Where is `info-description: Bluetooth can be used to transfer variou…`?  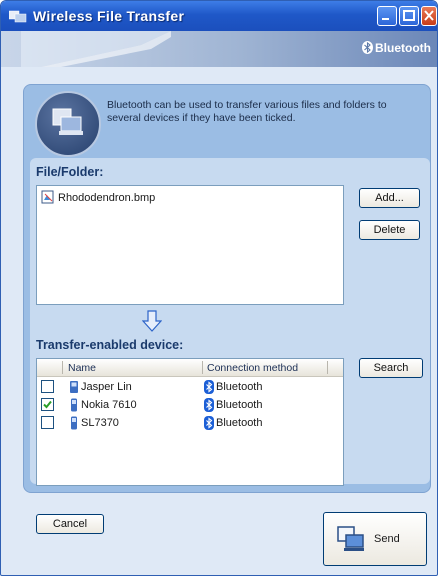
info-description: Bluetooth can be used to transfer variou… is located at coordinates (247, 111).